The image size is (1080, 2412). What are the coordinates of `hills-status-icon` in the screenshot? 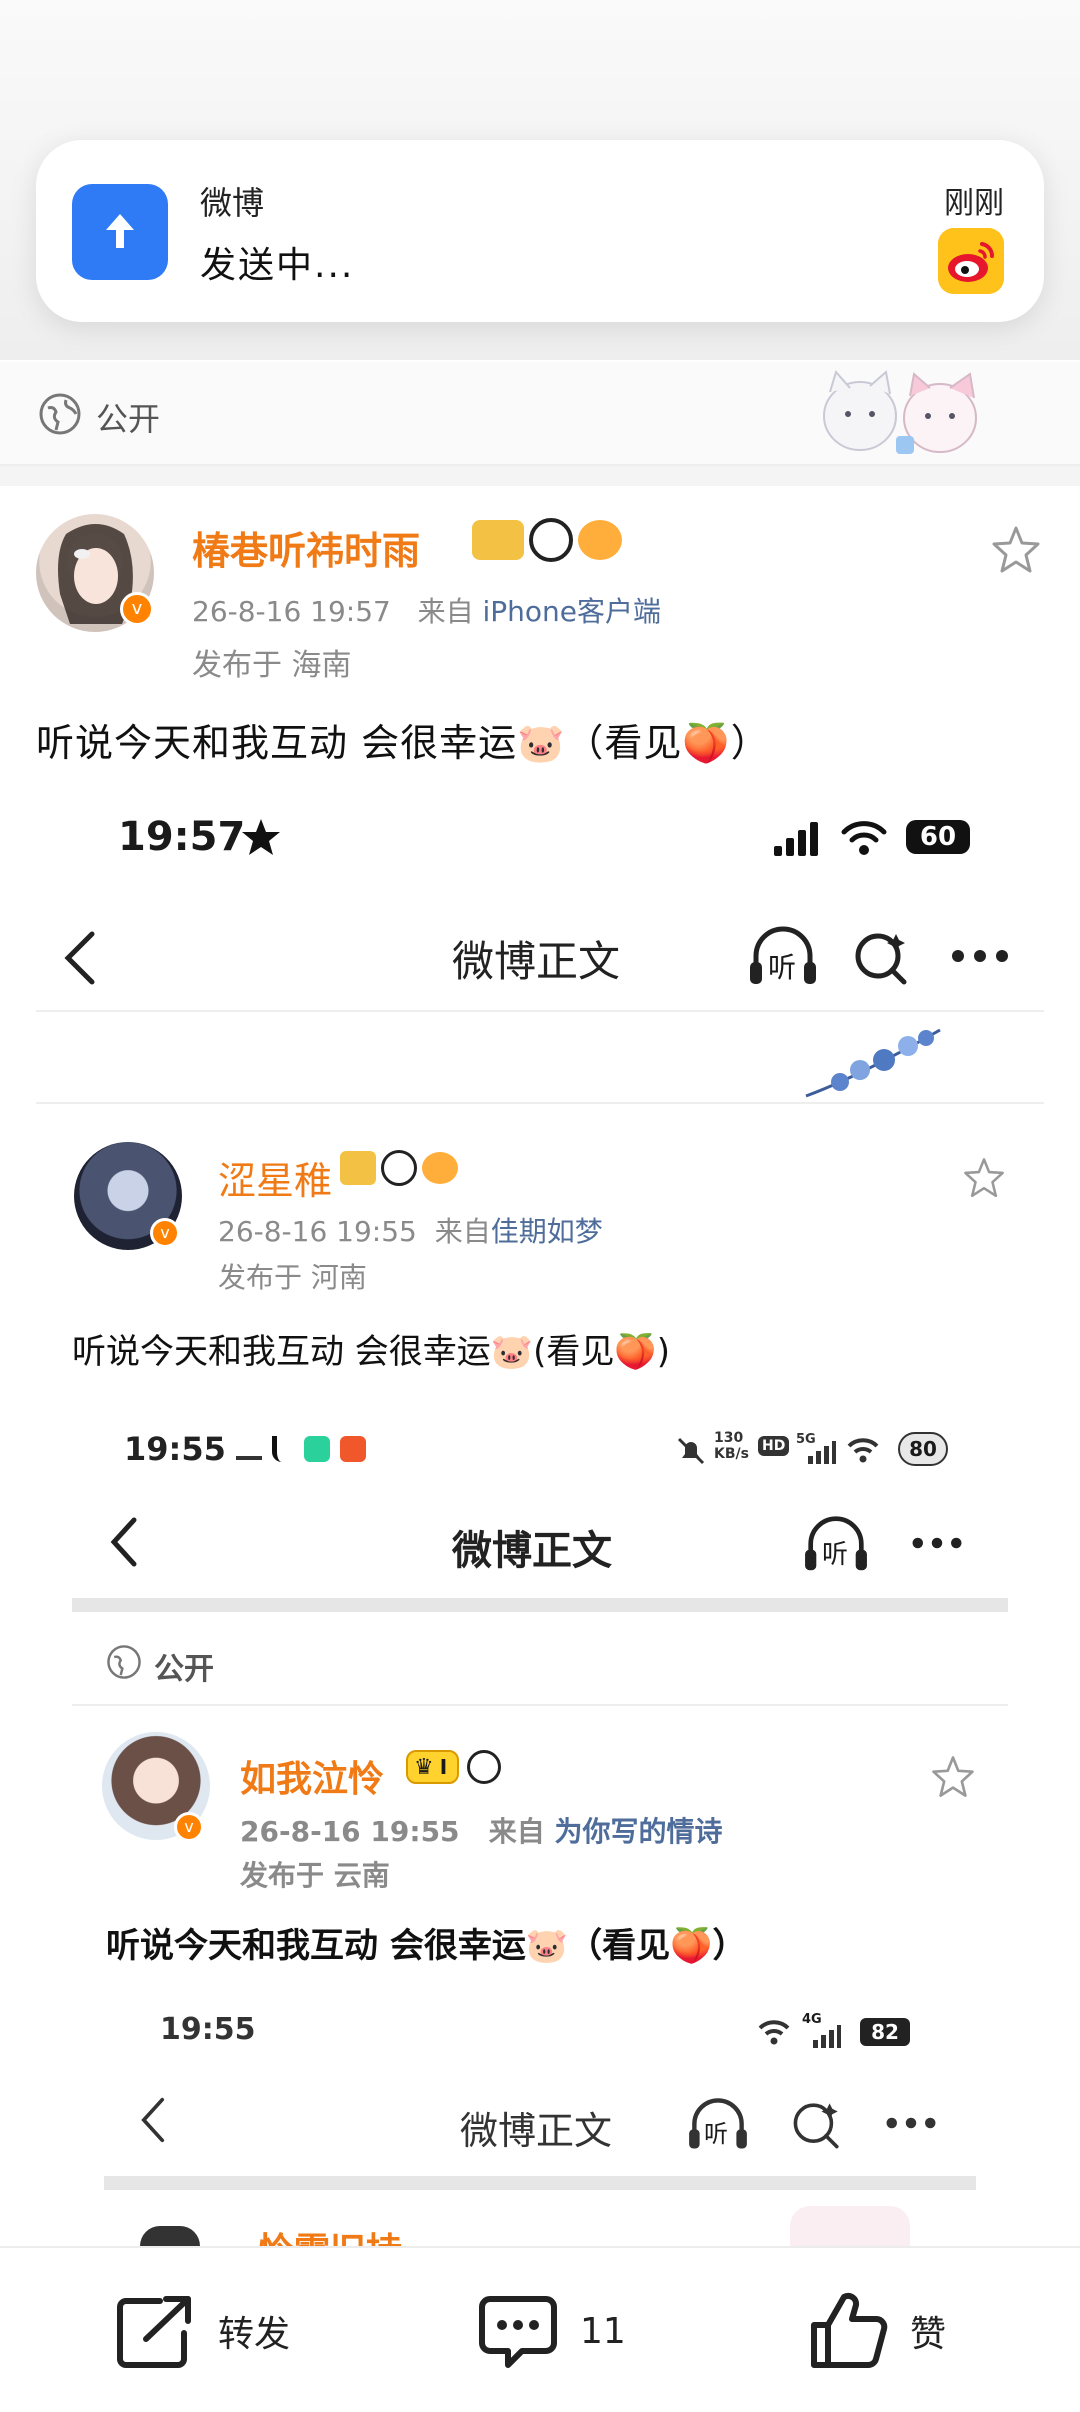 It's located at (249, 1448).